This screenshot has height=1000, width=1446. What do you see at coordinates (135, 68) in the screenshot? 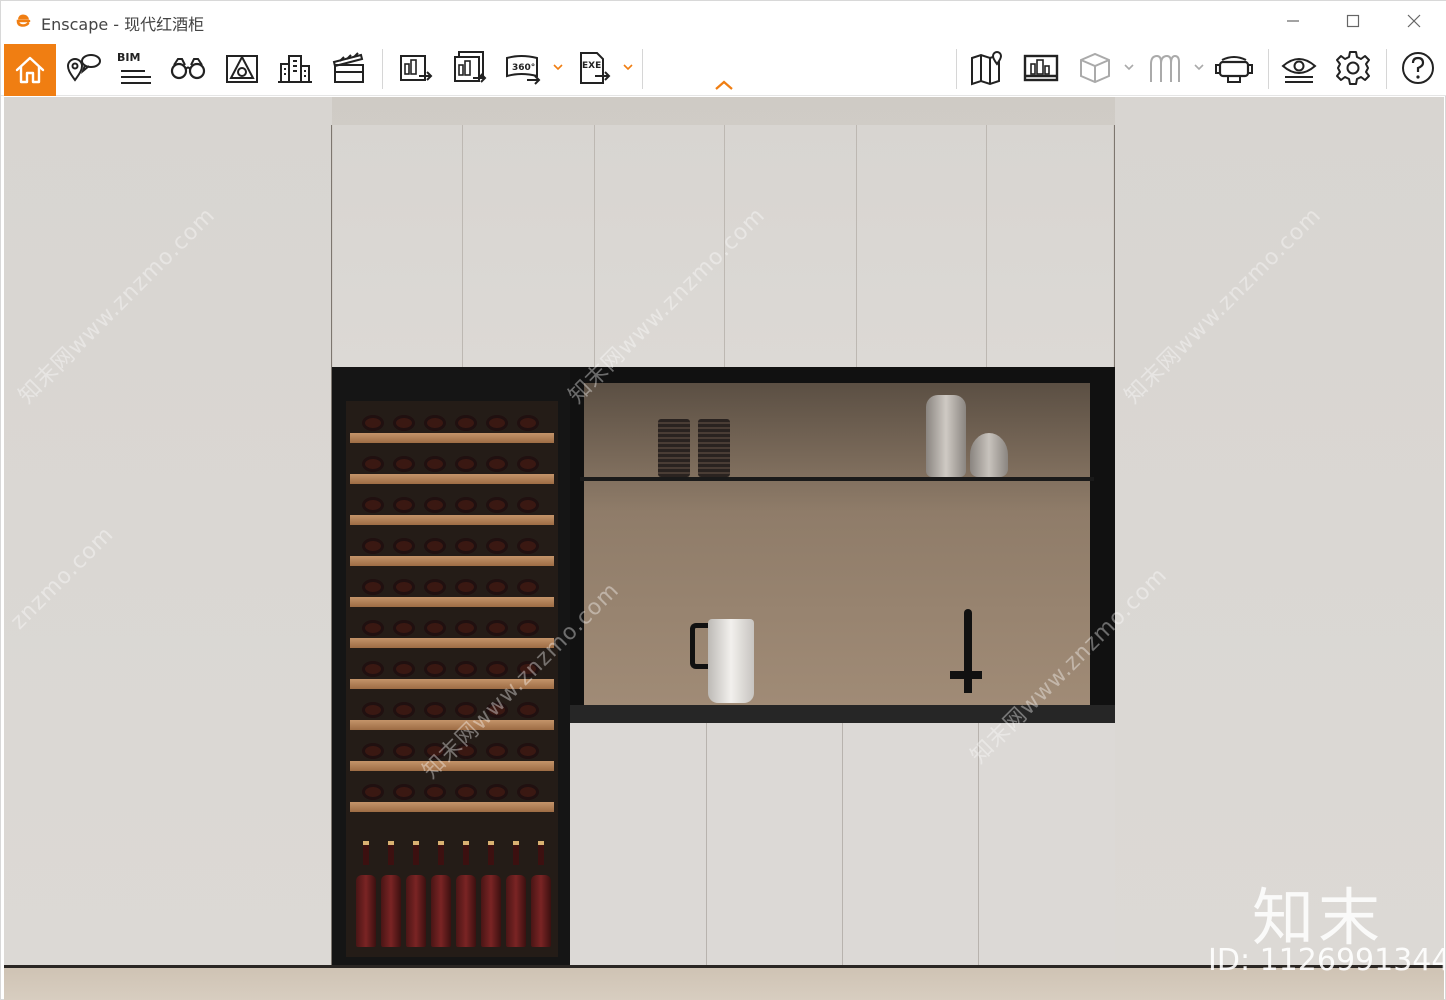
I see `bim-button: BIM` at bounding box center [135, 68].